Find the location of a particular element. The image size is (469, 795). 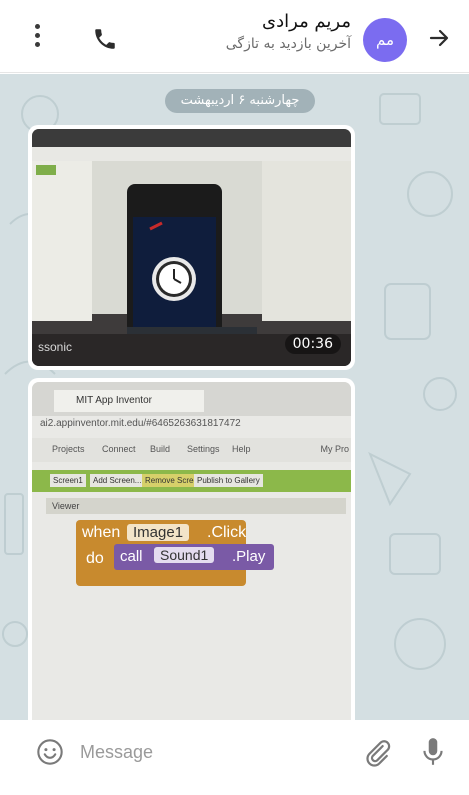

message-input-bar is located at coordinates (234, 757).